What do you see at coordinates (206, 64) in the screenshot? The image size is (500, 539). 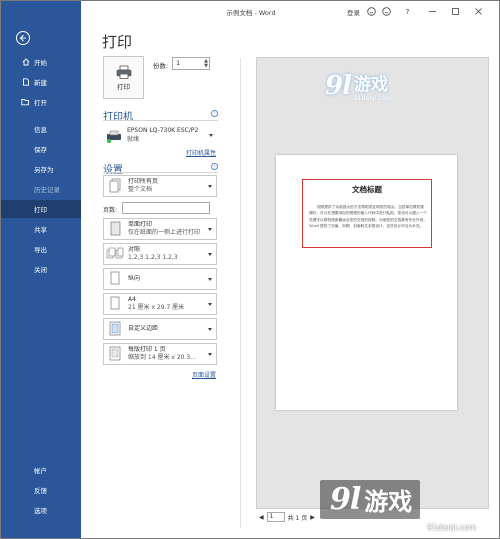 I see `spin-arrows-icon: ▲ ▼` at bounding box center [206, 64].